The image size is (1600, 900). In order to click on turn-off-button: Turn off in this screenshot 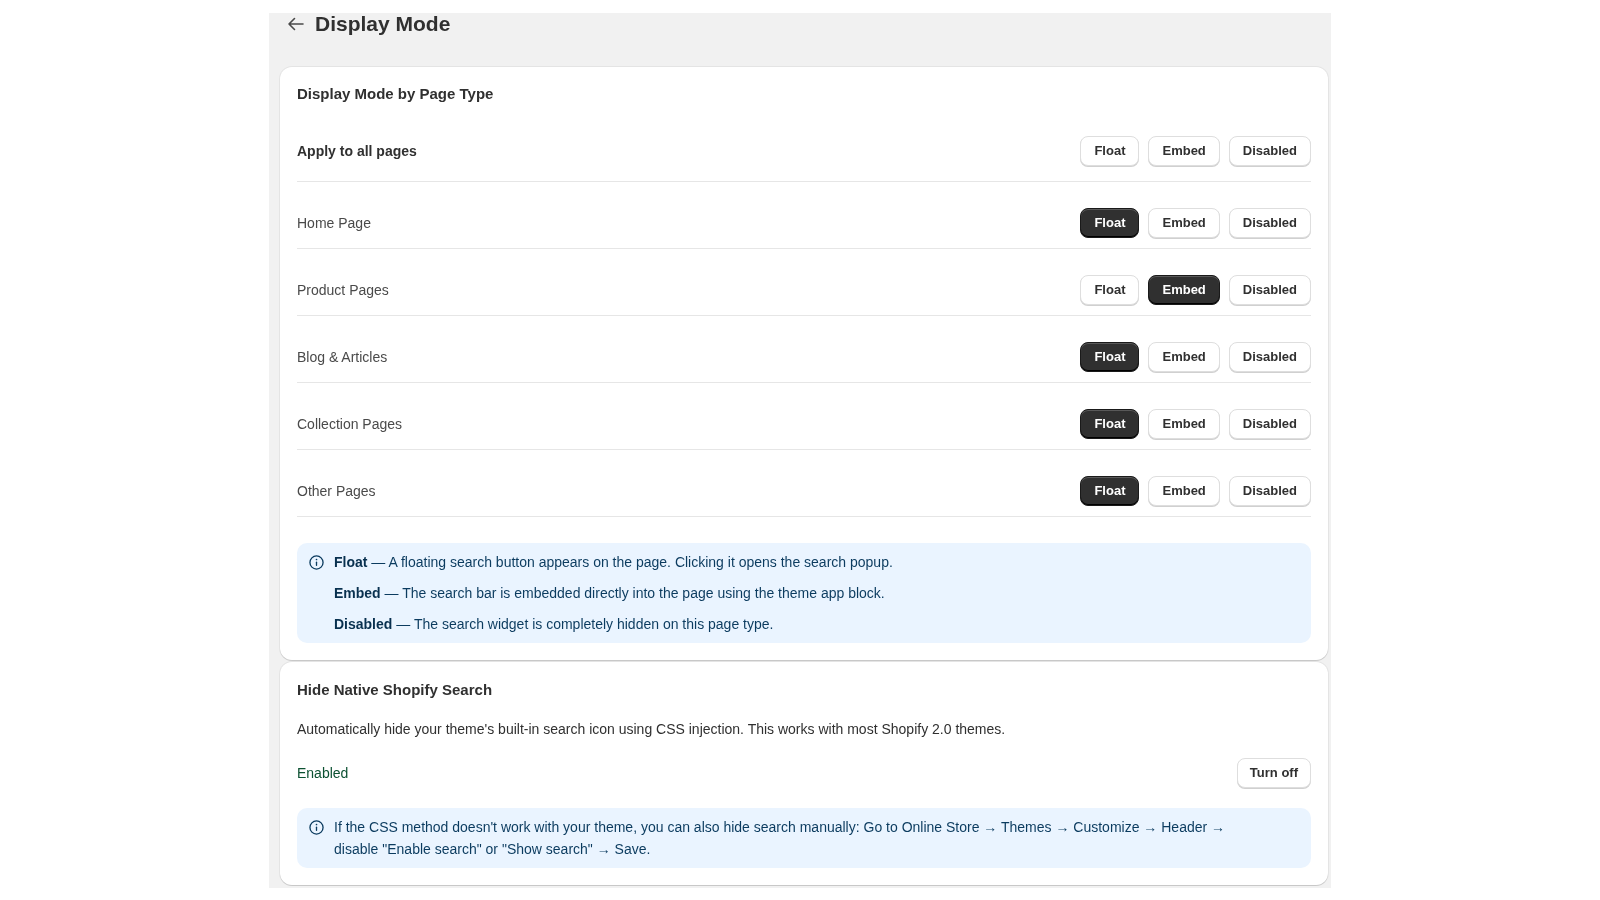, I will do `click(1273, 773)`.